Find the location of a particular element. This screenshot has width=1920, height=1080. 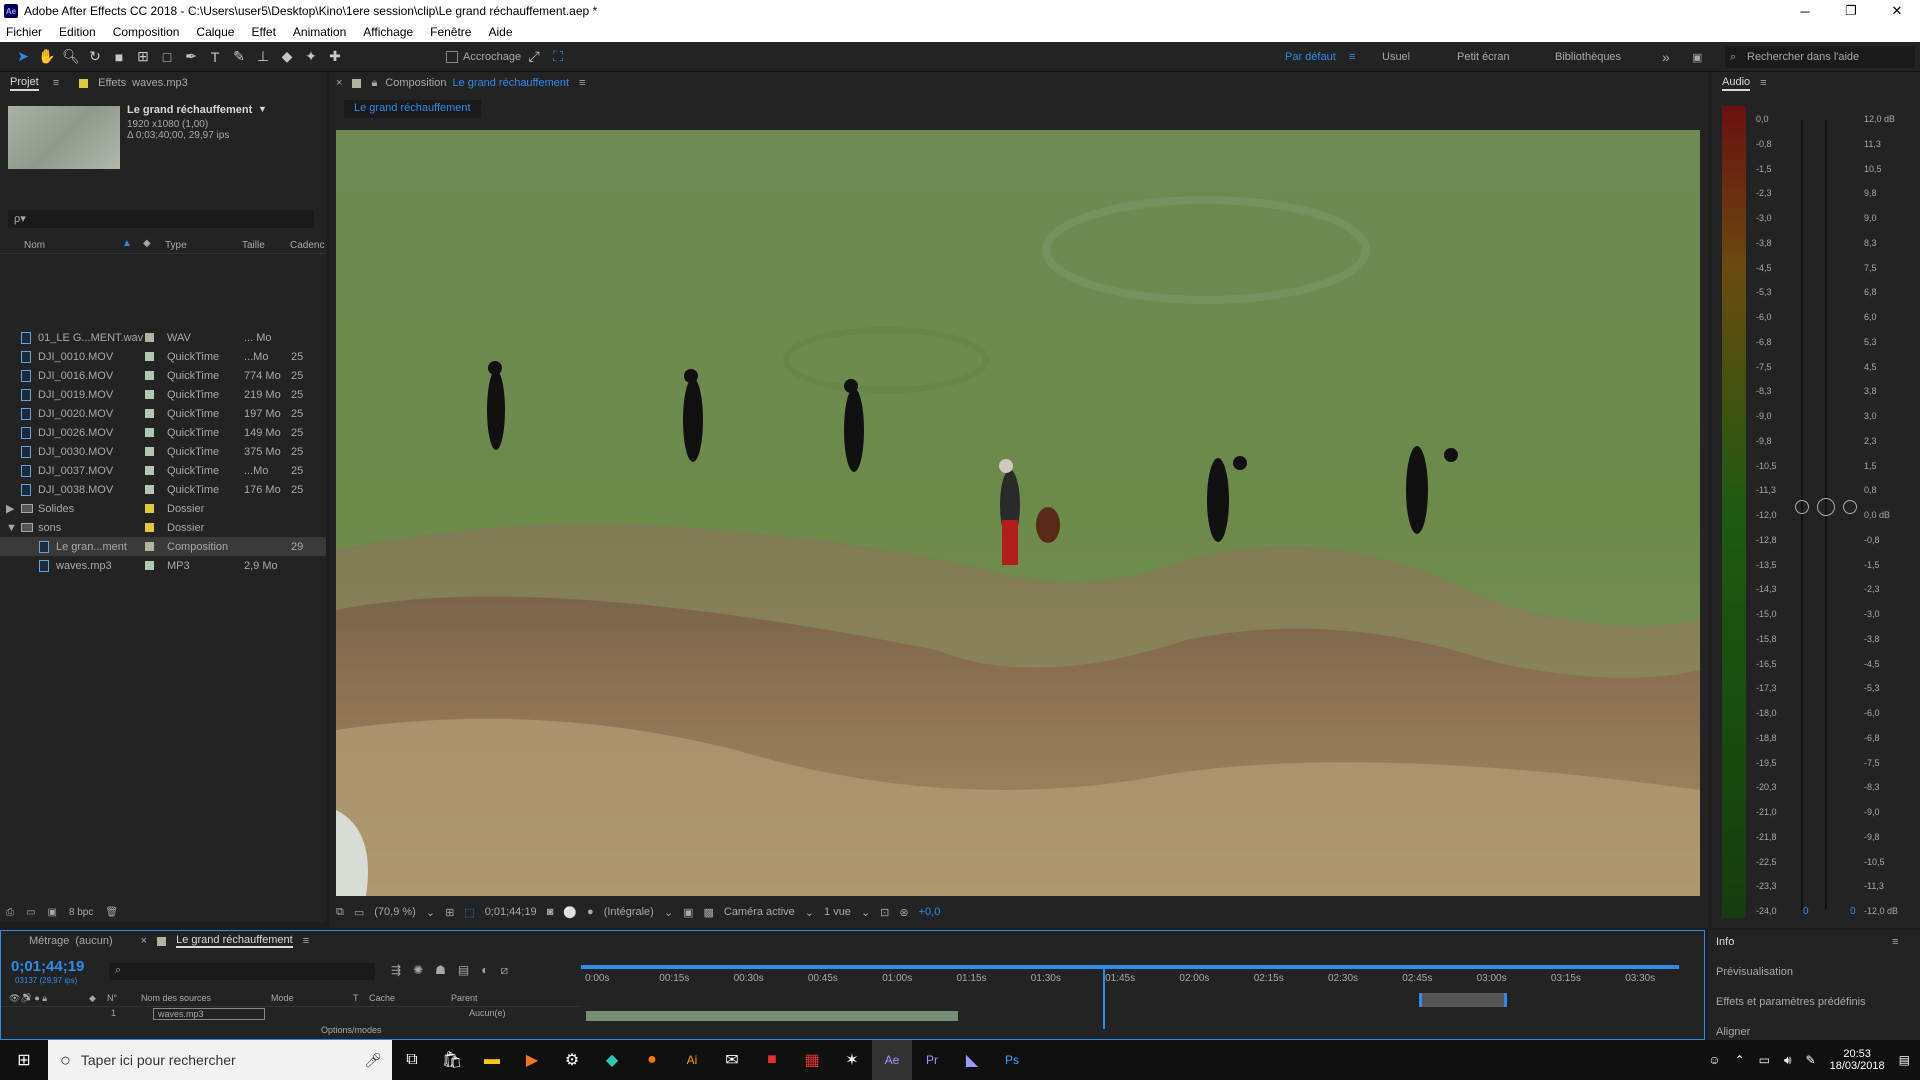

tab-project: Projet is located at coordinates (24, 83).